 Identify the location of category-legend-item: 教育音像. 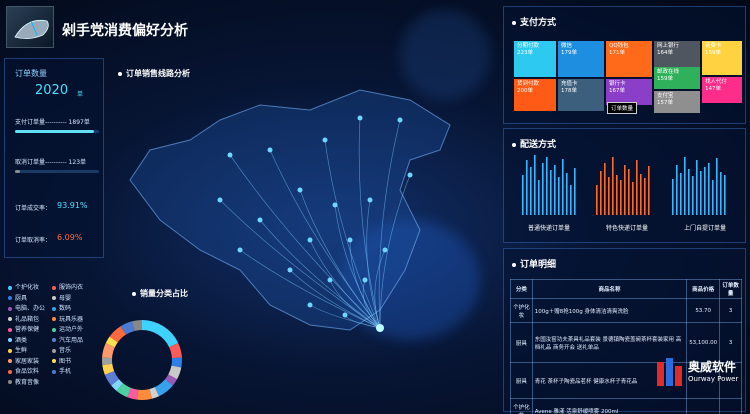
(23, 381).